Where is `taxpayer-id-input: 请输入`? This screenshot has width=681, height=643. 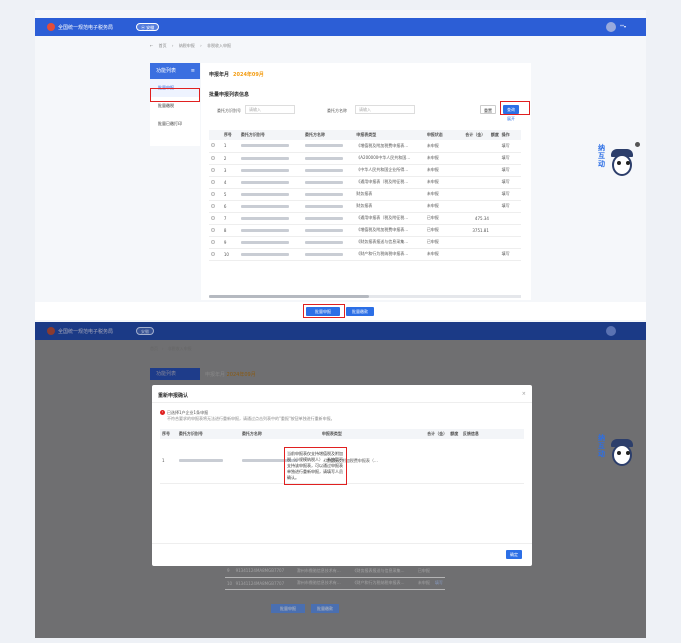
taxpayer-id-input: 请输入 is located at coordinates (270, 109).